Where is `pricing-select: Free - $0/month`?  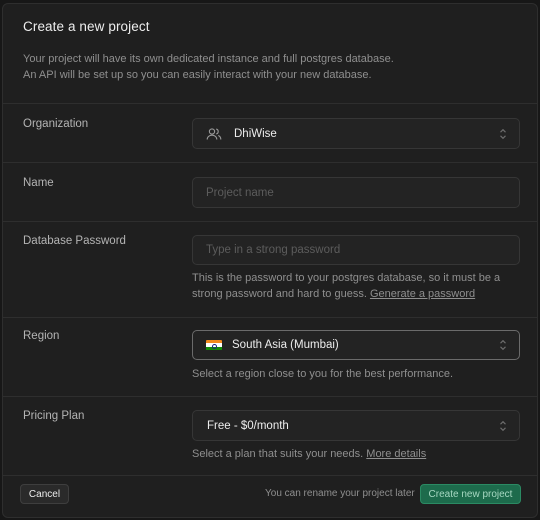
pricing-select: Free - $0/month is located at coordinates (356, 425).